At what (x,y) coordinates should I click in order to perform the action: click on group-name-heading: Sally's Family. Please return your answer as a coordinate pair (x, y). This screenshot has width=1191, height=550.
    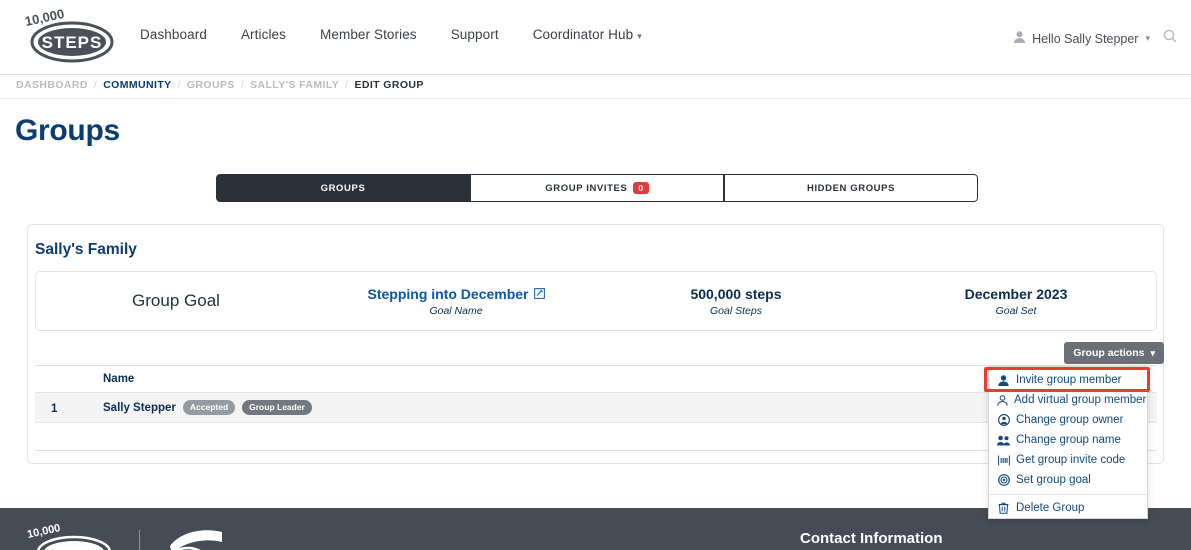
    Looking at the image, I should click on (86, 249).